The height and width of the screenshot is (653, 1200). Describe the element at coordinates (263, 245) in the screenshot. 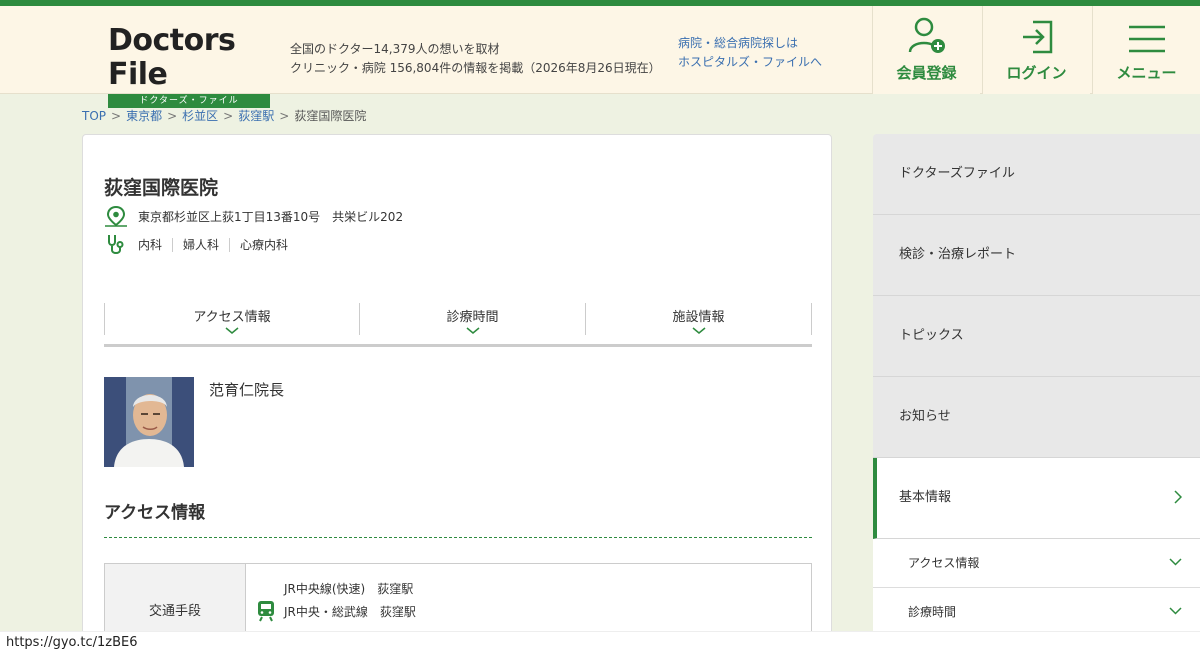

I see `department-item: 心療内科` at that location.